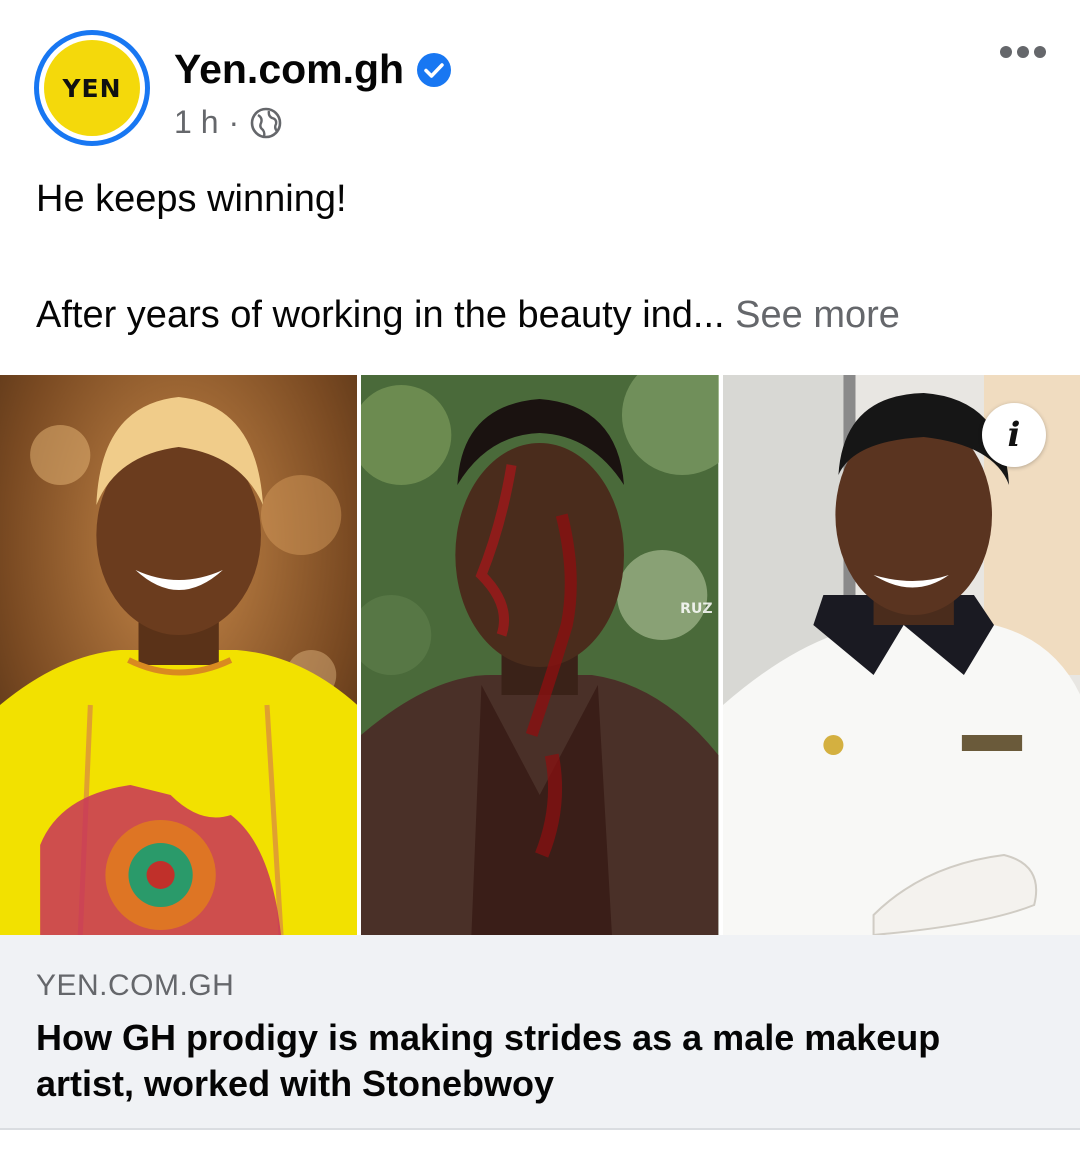  I want to click on post-meta: 1 h ·, so click(228, 122).